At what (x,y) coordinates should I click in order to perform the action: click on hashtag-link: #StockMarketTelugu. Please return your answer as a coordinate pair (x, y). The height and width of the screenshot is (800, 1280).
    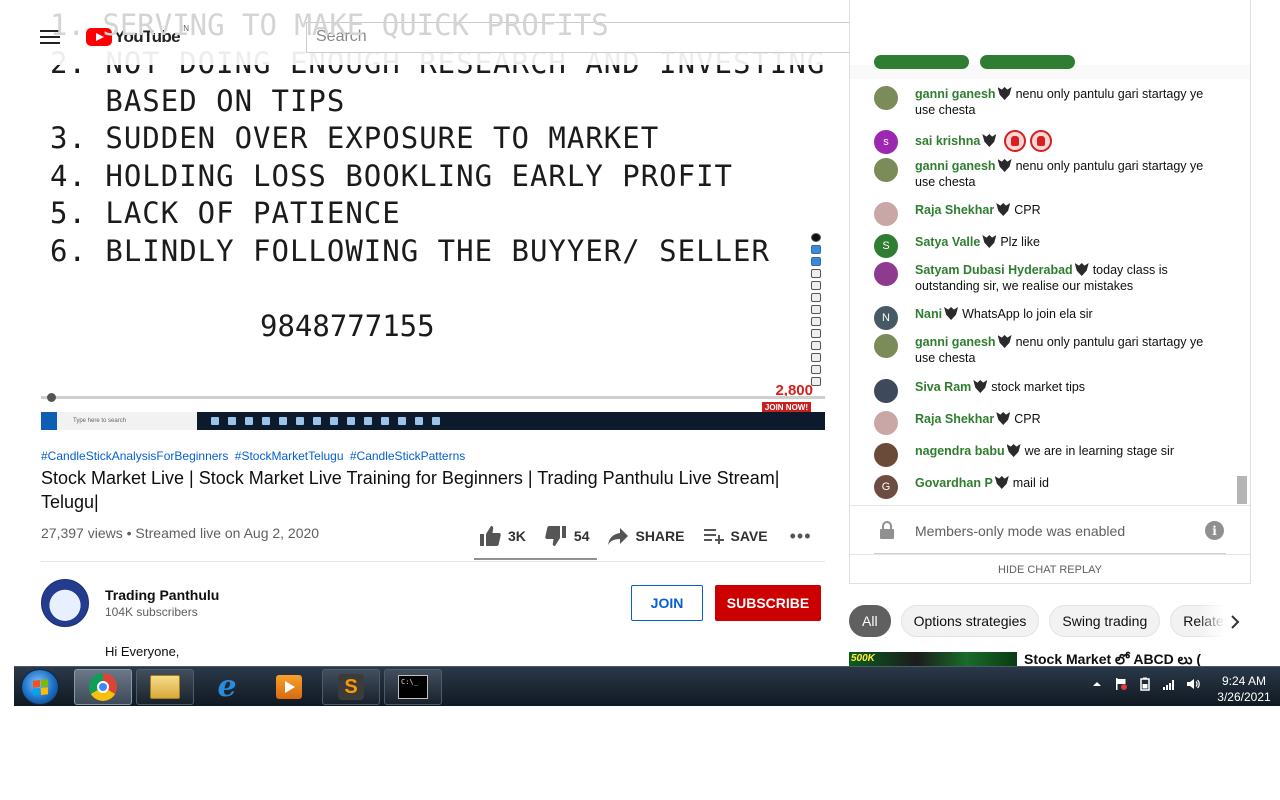
    Looking at the image, I should click on (289, 456).